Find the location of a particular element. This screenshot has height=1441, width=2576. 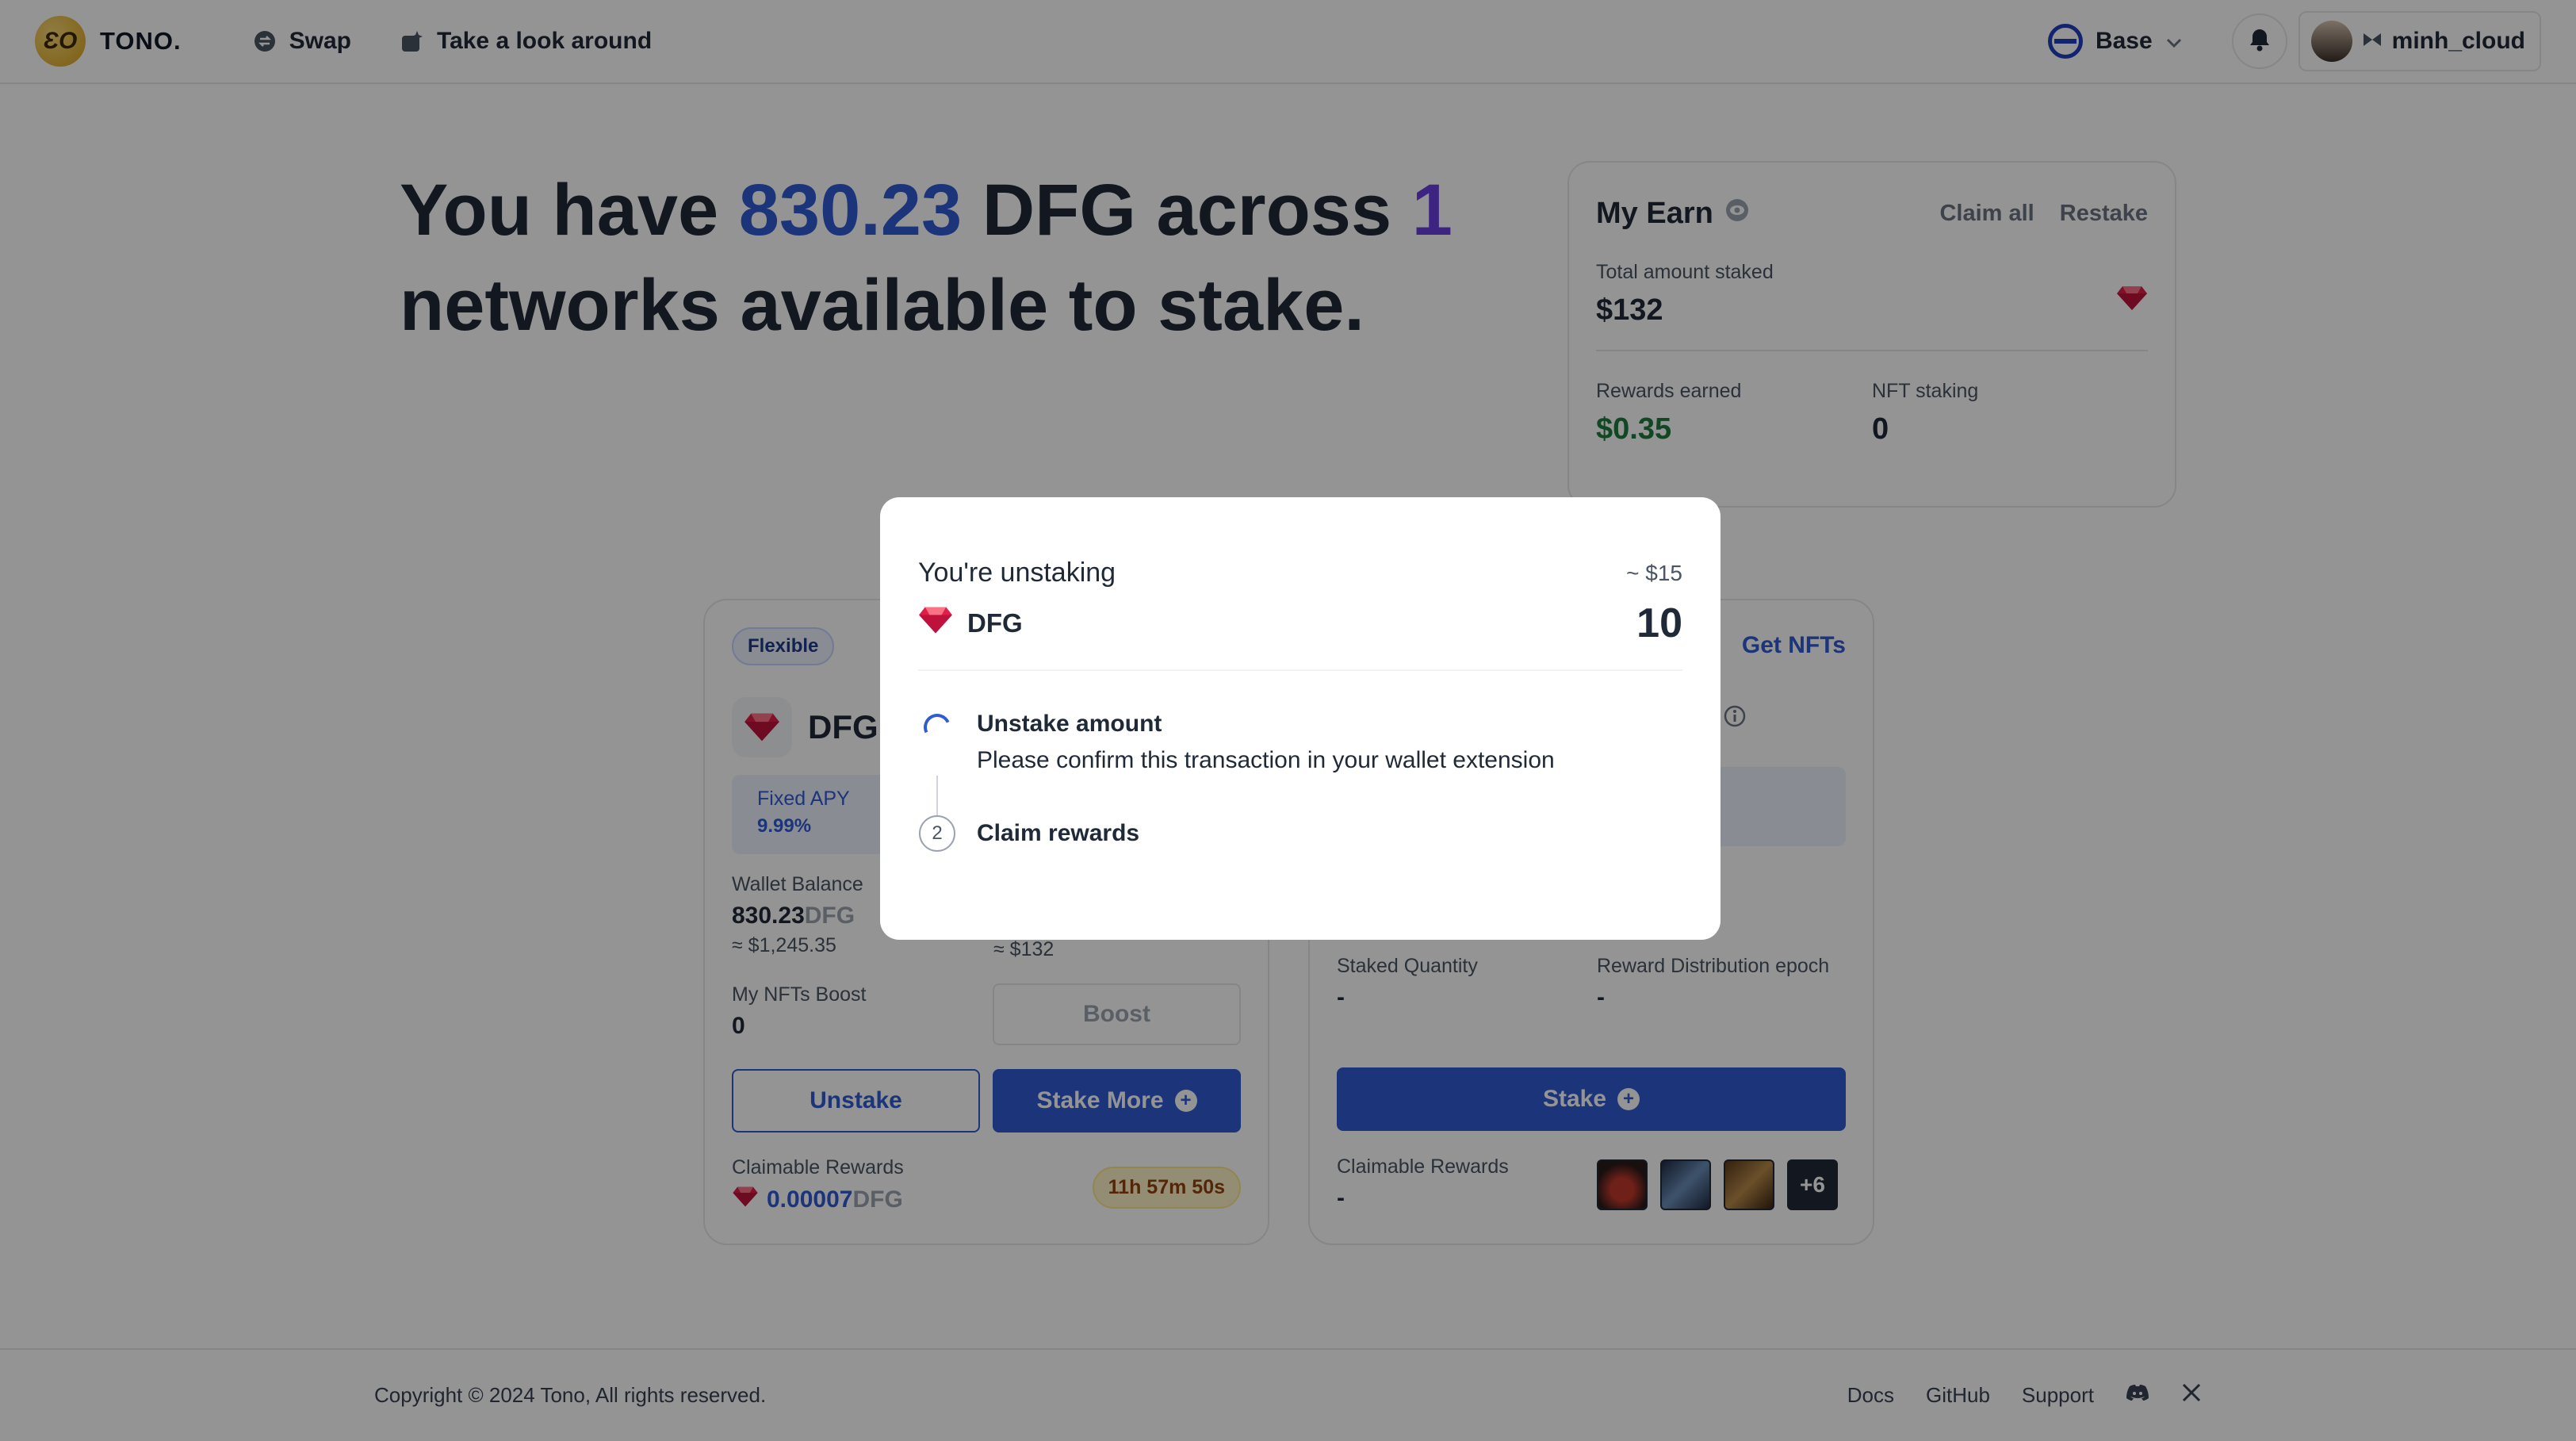

modal-token: DFG is located at coordinates (970, 623).